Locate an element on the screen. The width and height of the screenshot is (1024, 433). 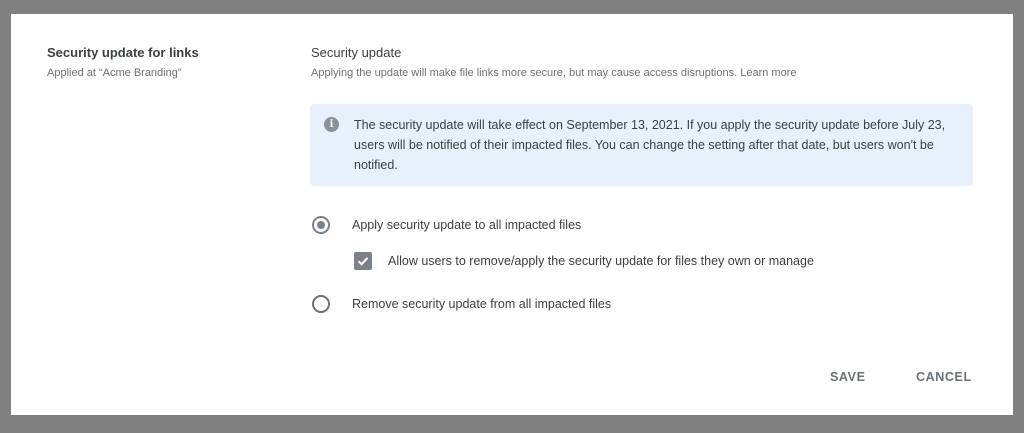
learn-more-link: Learn more is located at coordinates (768, 73).